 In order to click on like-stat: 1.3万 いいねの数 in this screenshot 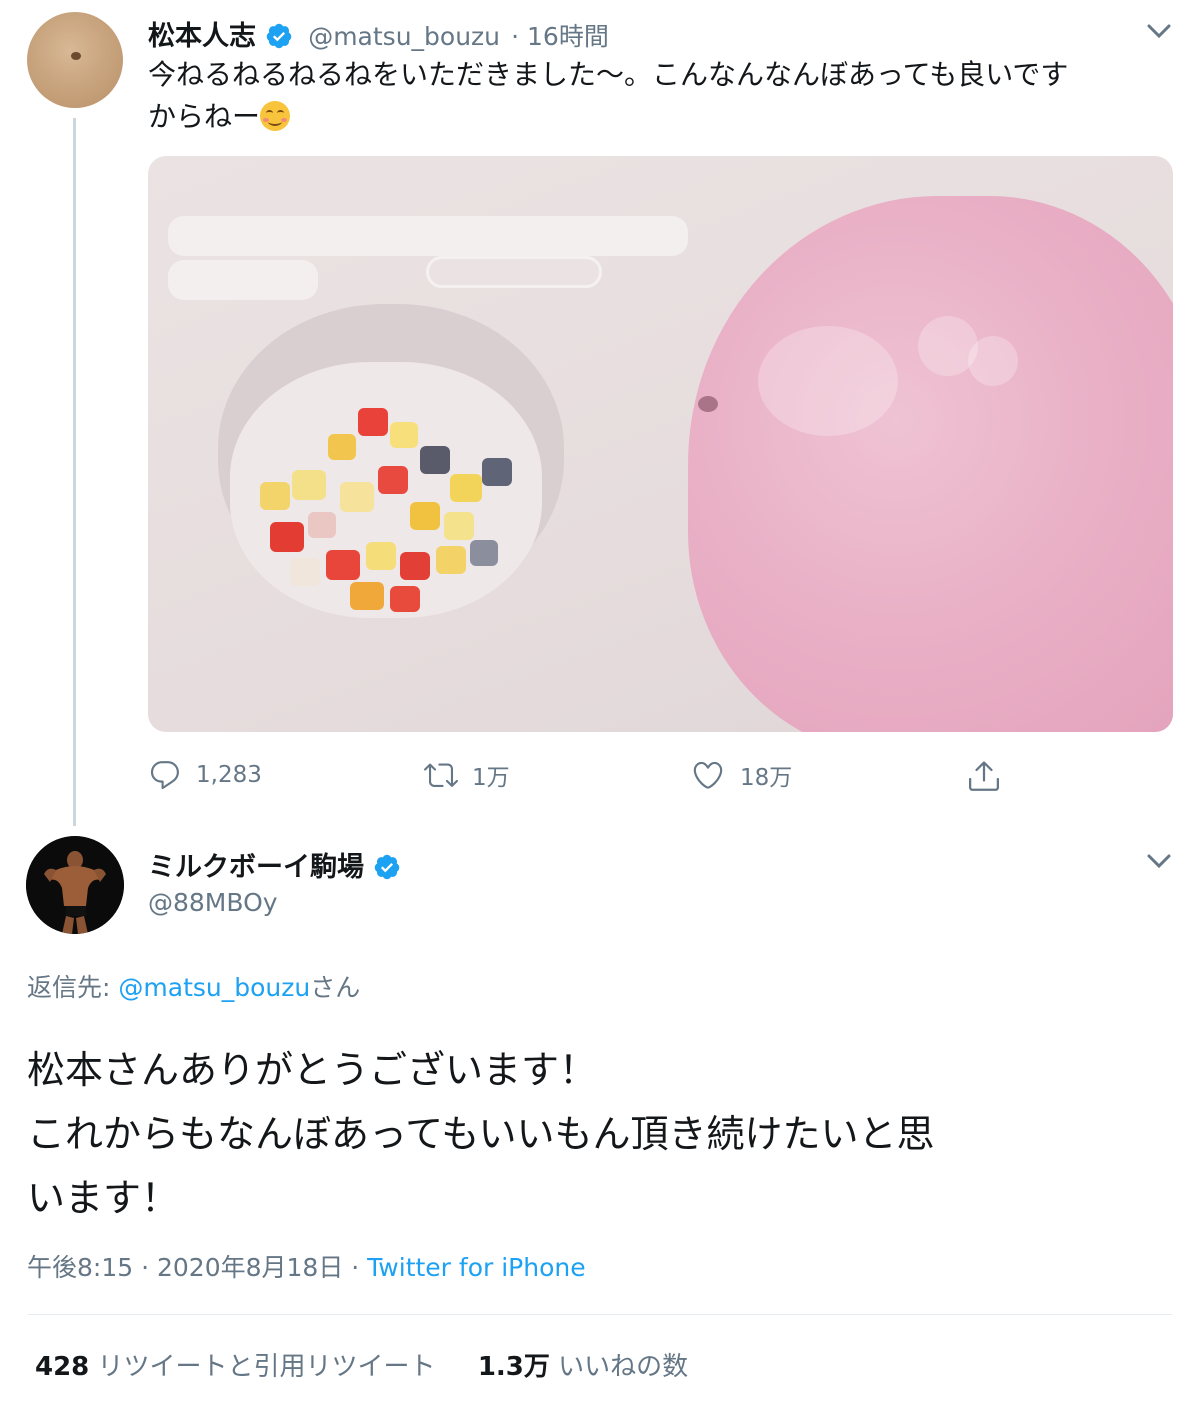, I will do `click(583, 1367)`.